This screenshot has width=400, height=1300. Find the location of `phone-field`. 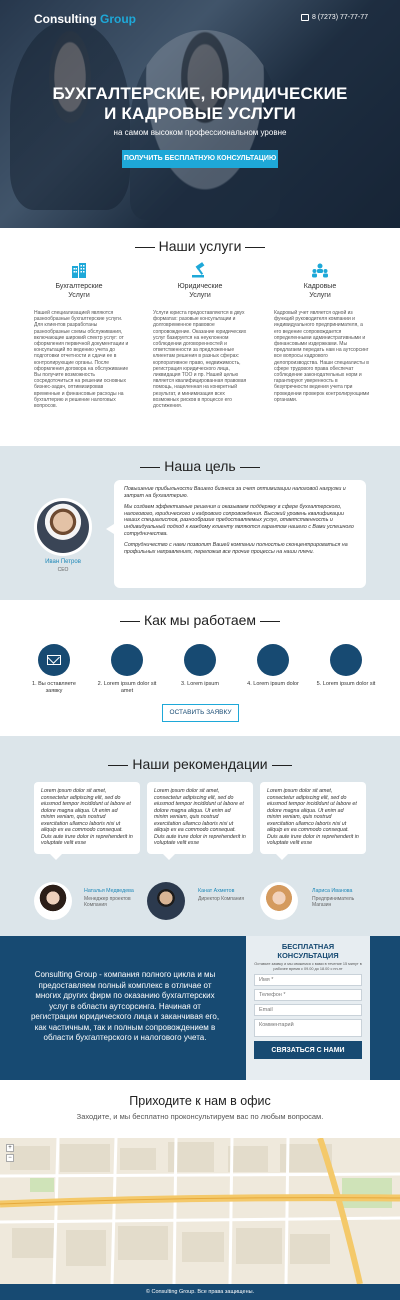

phone-field is located at coordinates (308, 995).